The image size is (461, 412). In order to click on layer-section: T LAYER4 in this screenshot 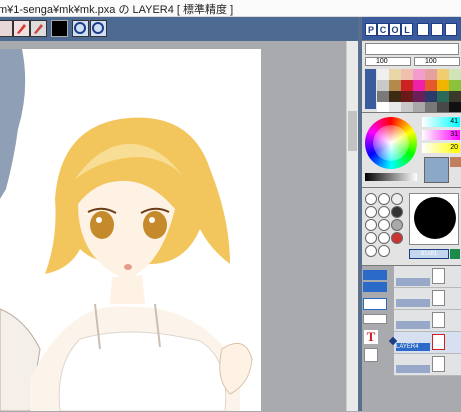, I will do `click(411, 338)`.